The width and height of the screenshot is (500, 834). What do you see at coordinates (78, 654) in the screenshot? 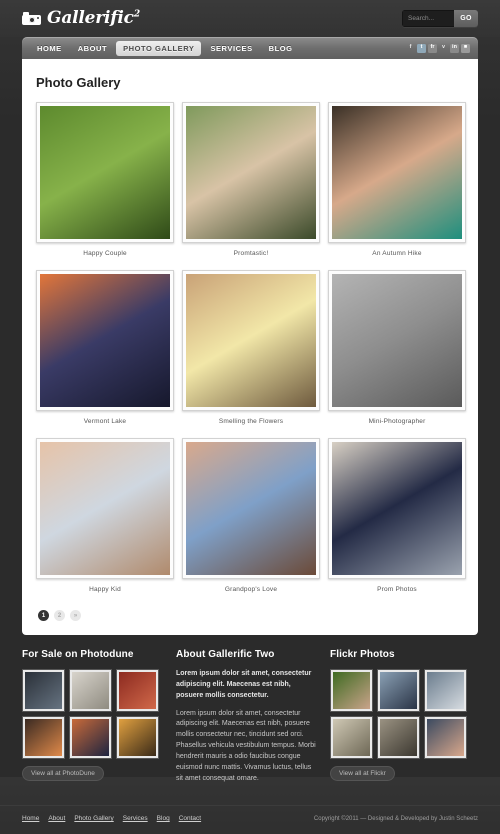
I see `widget-photodune-title: For Sale on Photodune` at bounding box center [78, 654].